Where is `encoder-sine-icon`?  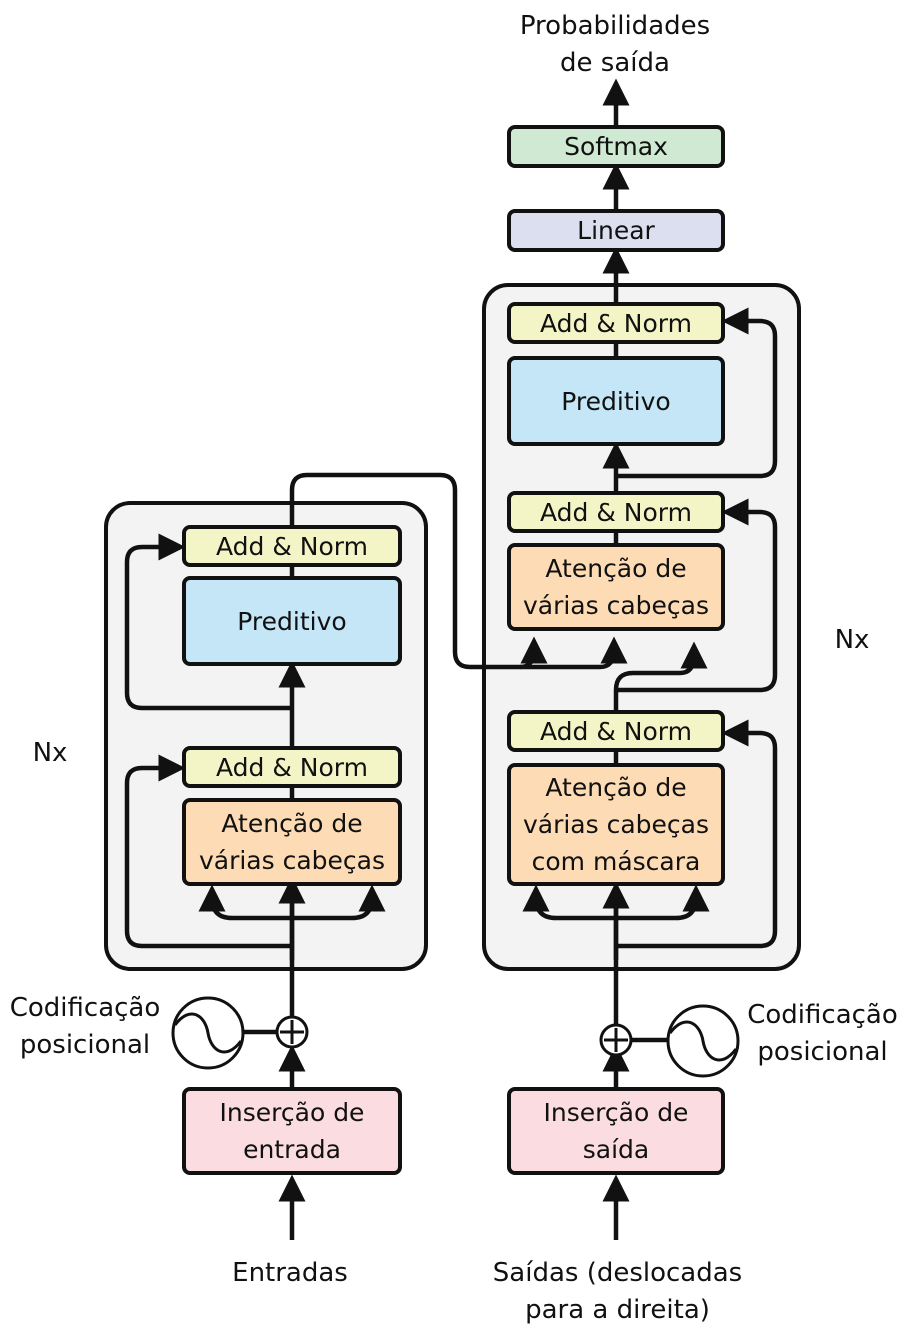 encoder-sine-icon is located at coordinates (208, 1033).